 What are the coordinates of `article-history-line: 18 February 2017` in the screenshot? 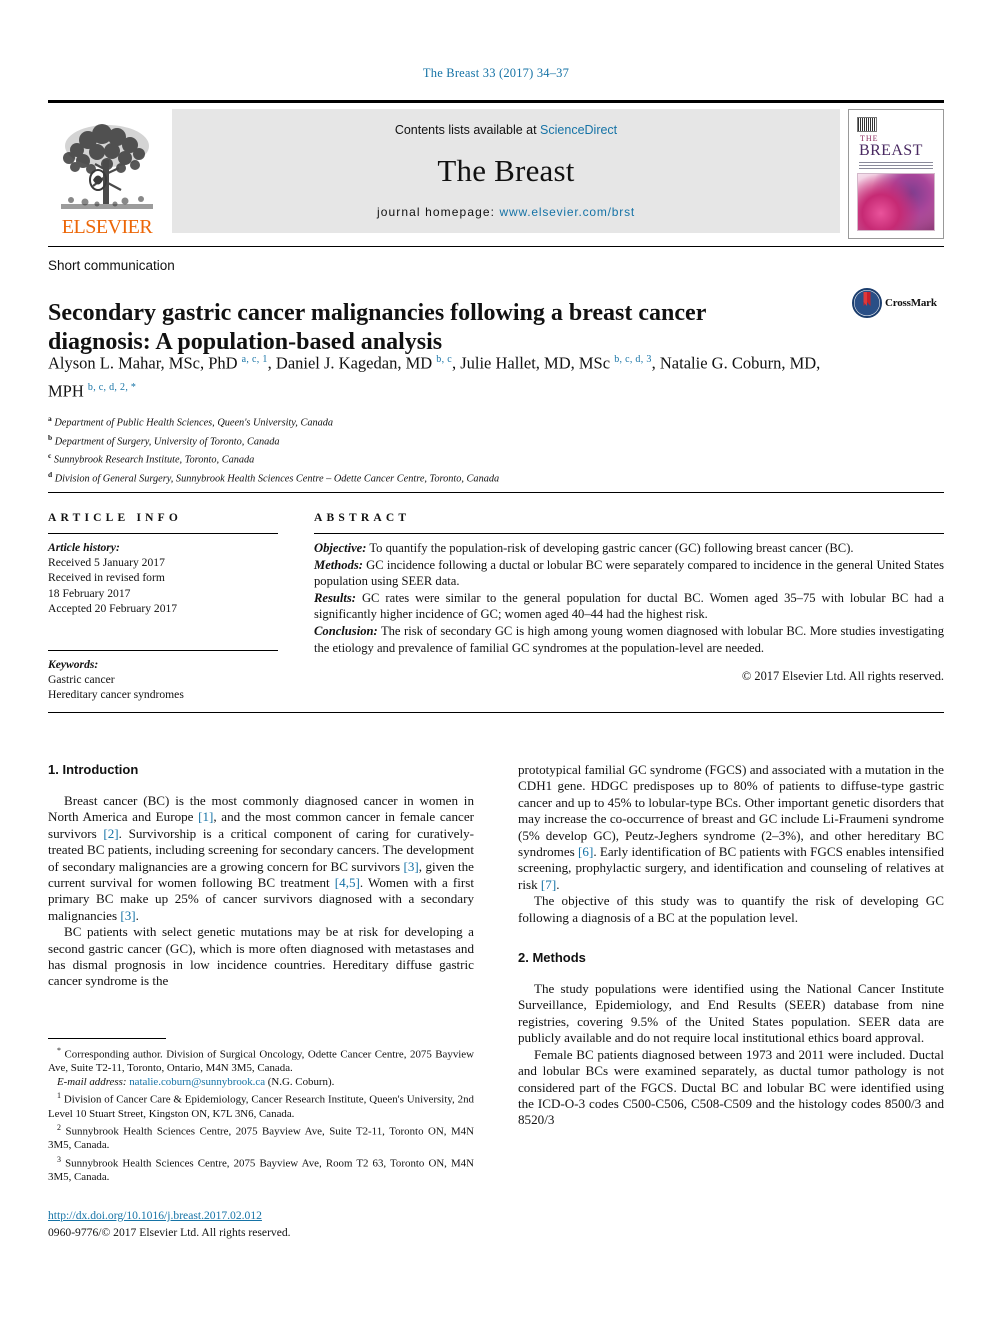 It's located at (89, 593).